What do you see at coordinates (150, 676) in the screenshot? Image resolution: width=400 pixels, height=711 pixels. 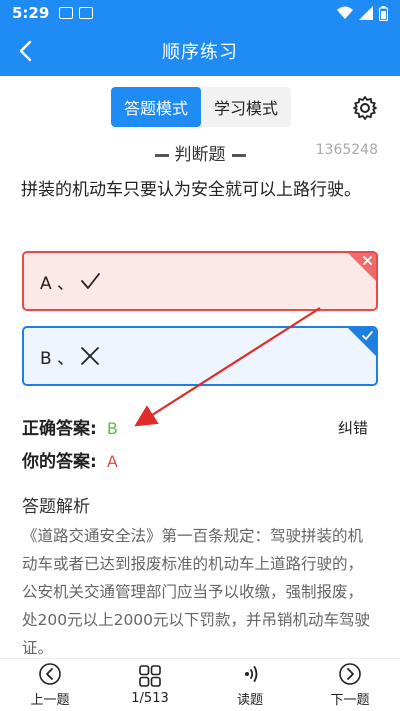 I see `grid-icon` at bounding box center [150, 676].